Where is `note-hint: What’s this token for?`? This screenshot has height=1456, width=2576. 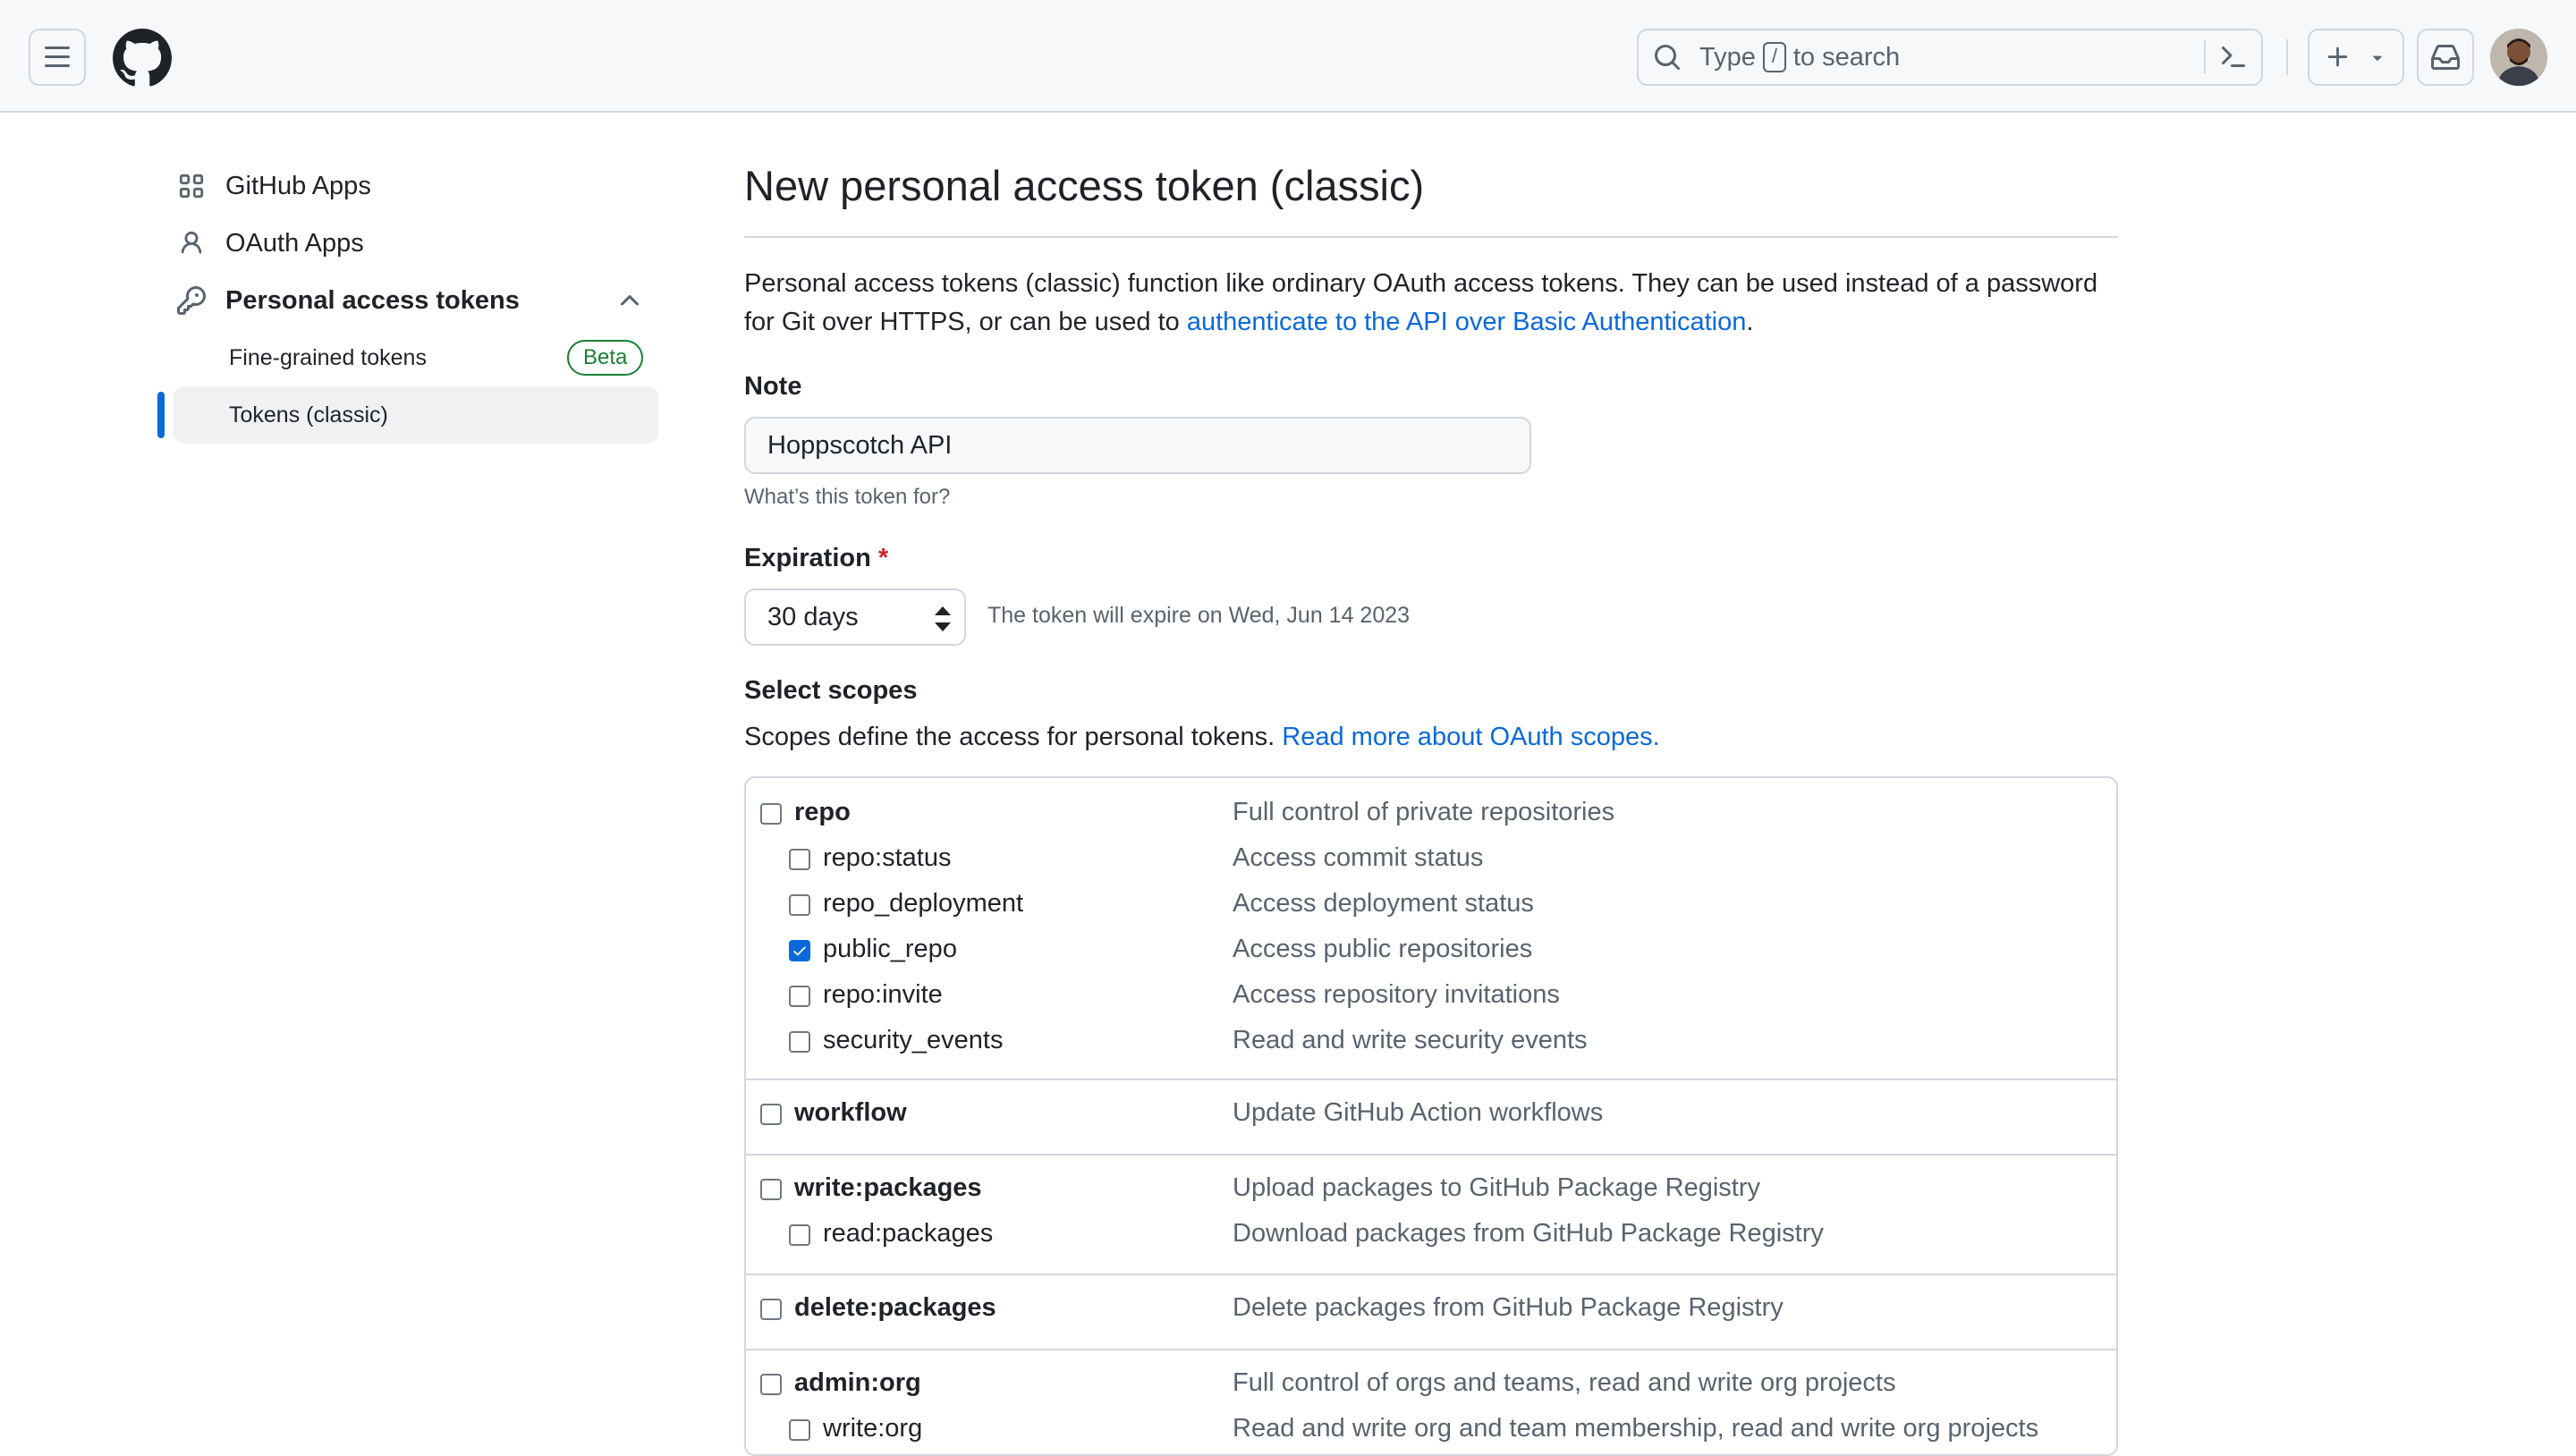
note-hint: What’s this token for? is located at coordinates (847, 497).